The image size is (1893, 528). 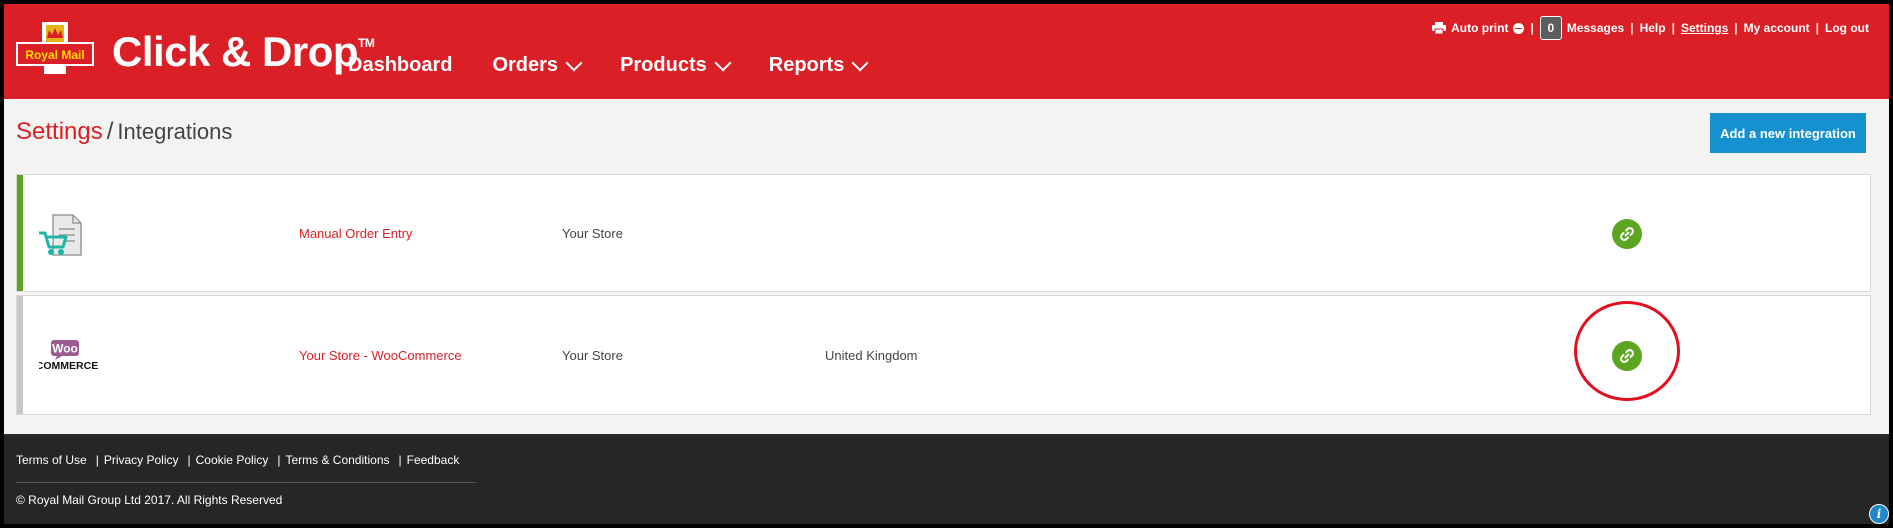 What do you see at coordinates (51, 460) in the screenshot?
I see `footer-link-terms-of-use: Terms of Use` at bounding box center [51, 460].